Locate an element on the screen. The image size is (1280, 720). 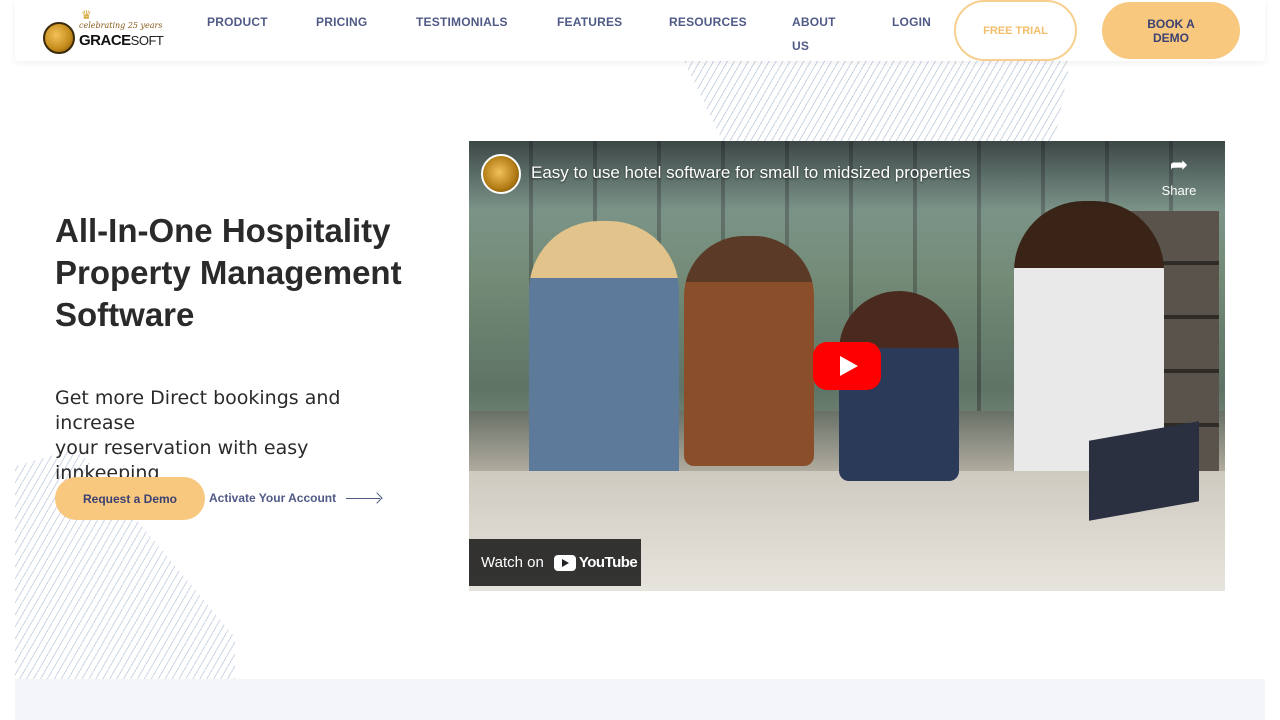
watch-on-youtube-button: Watch on YouTube is located at coordinates (555, 562).